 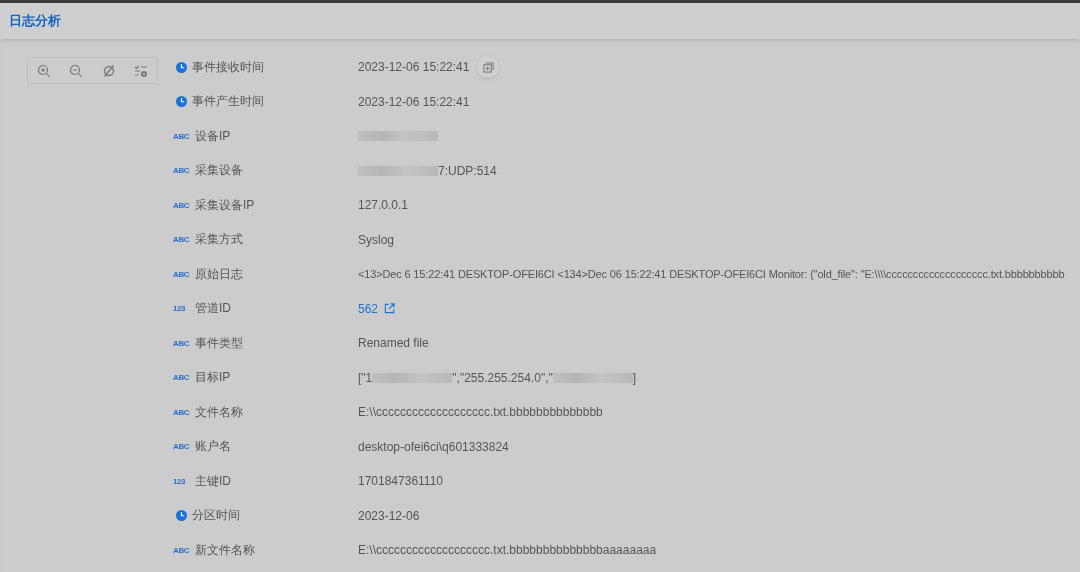 I want to click on field-label: 事件类型, so click(x=219, y=343).